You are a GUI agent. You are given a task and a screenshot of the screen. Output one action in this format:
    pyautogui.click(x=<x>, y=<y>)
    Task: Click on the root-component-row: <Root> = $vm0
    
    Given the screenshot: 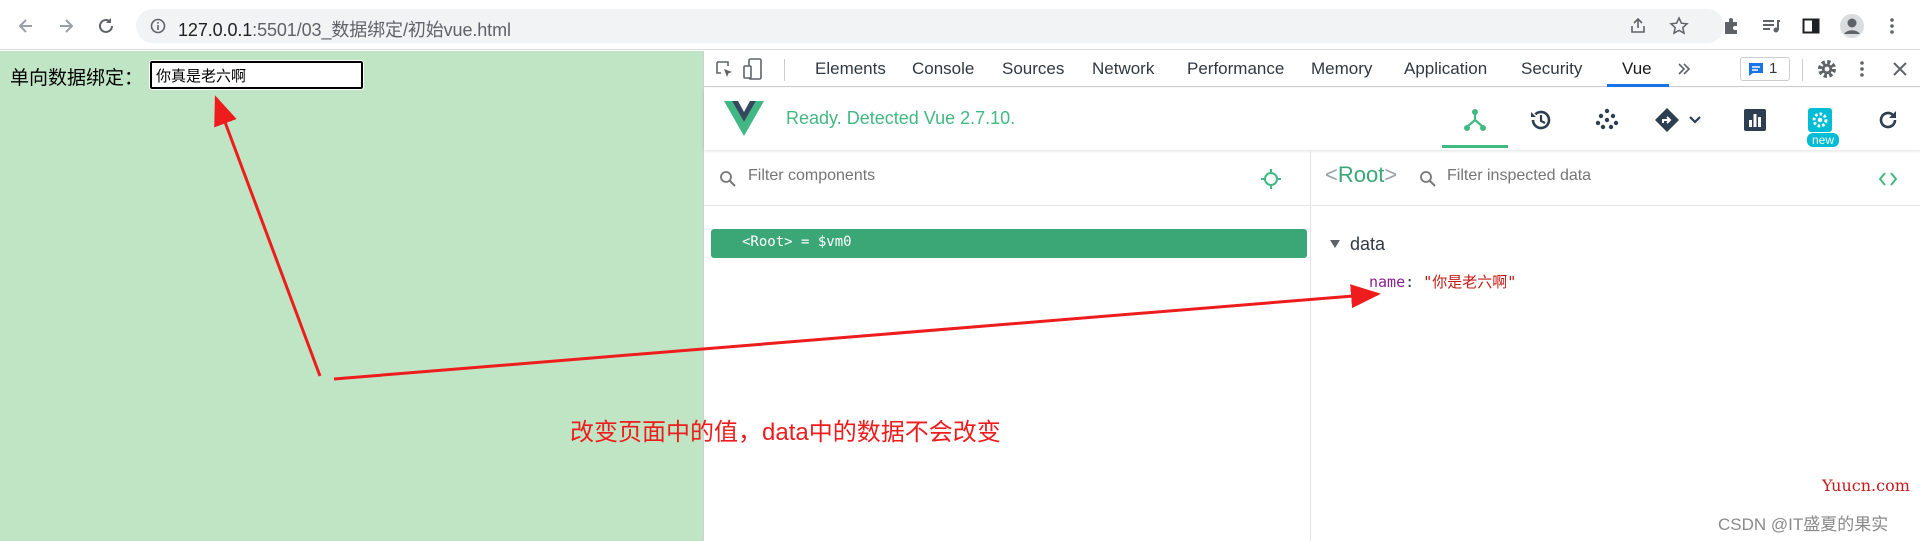 What is the action you would take?
    pyautogui.click(x=1009, y=243)
    